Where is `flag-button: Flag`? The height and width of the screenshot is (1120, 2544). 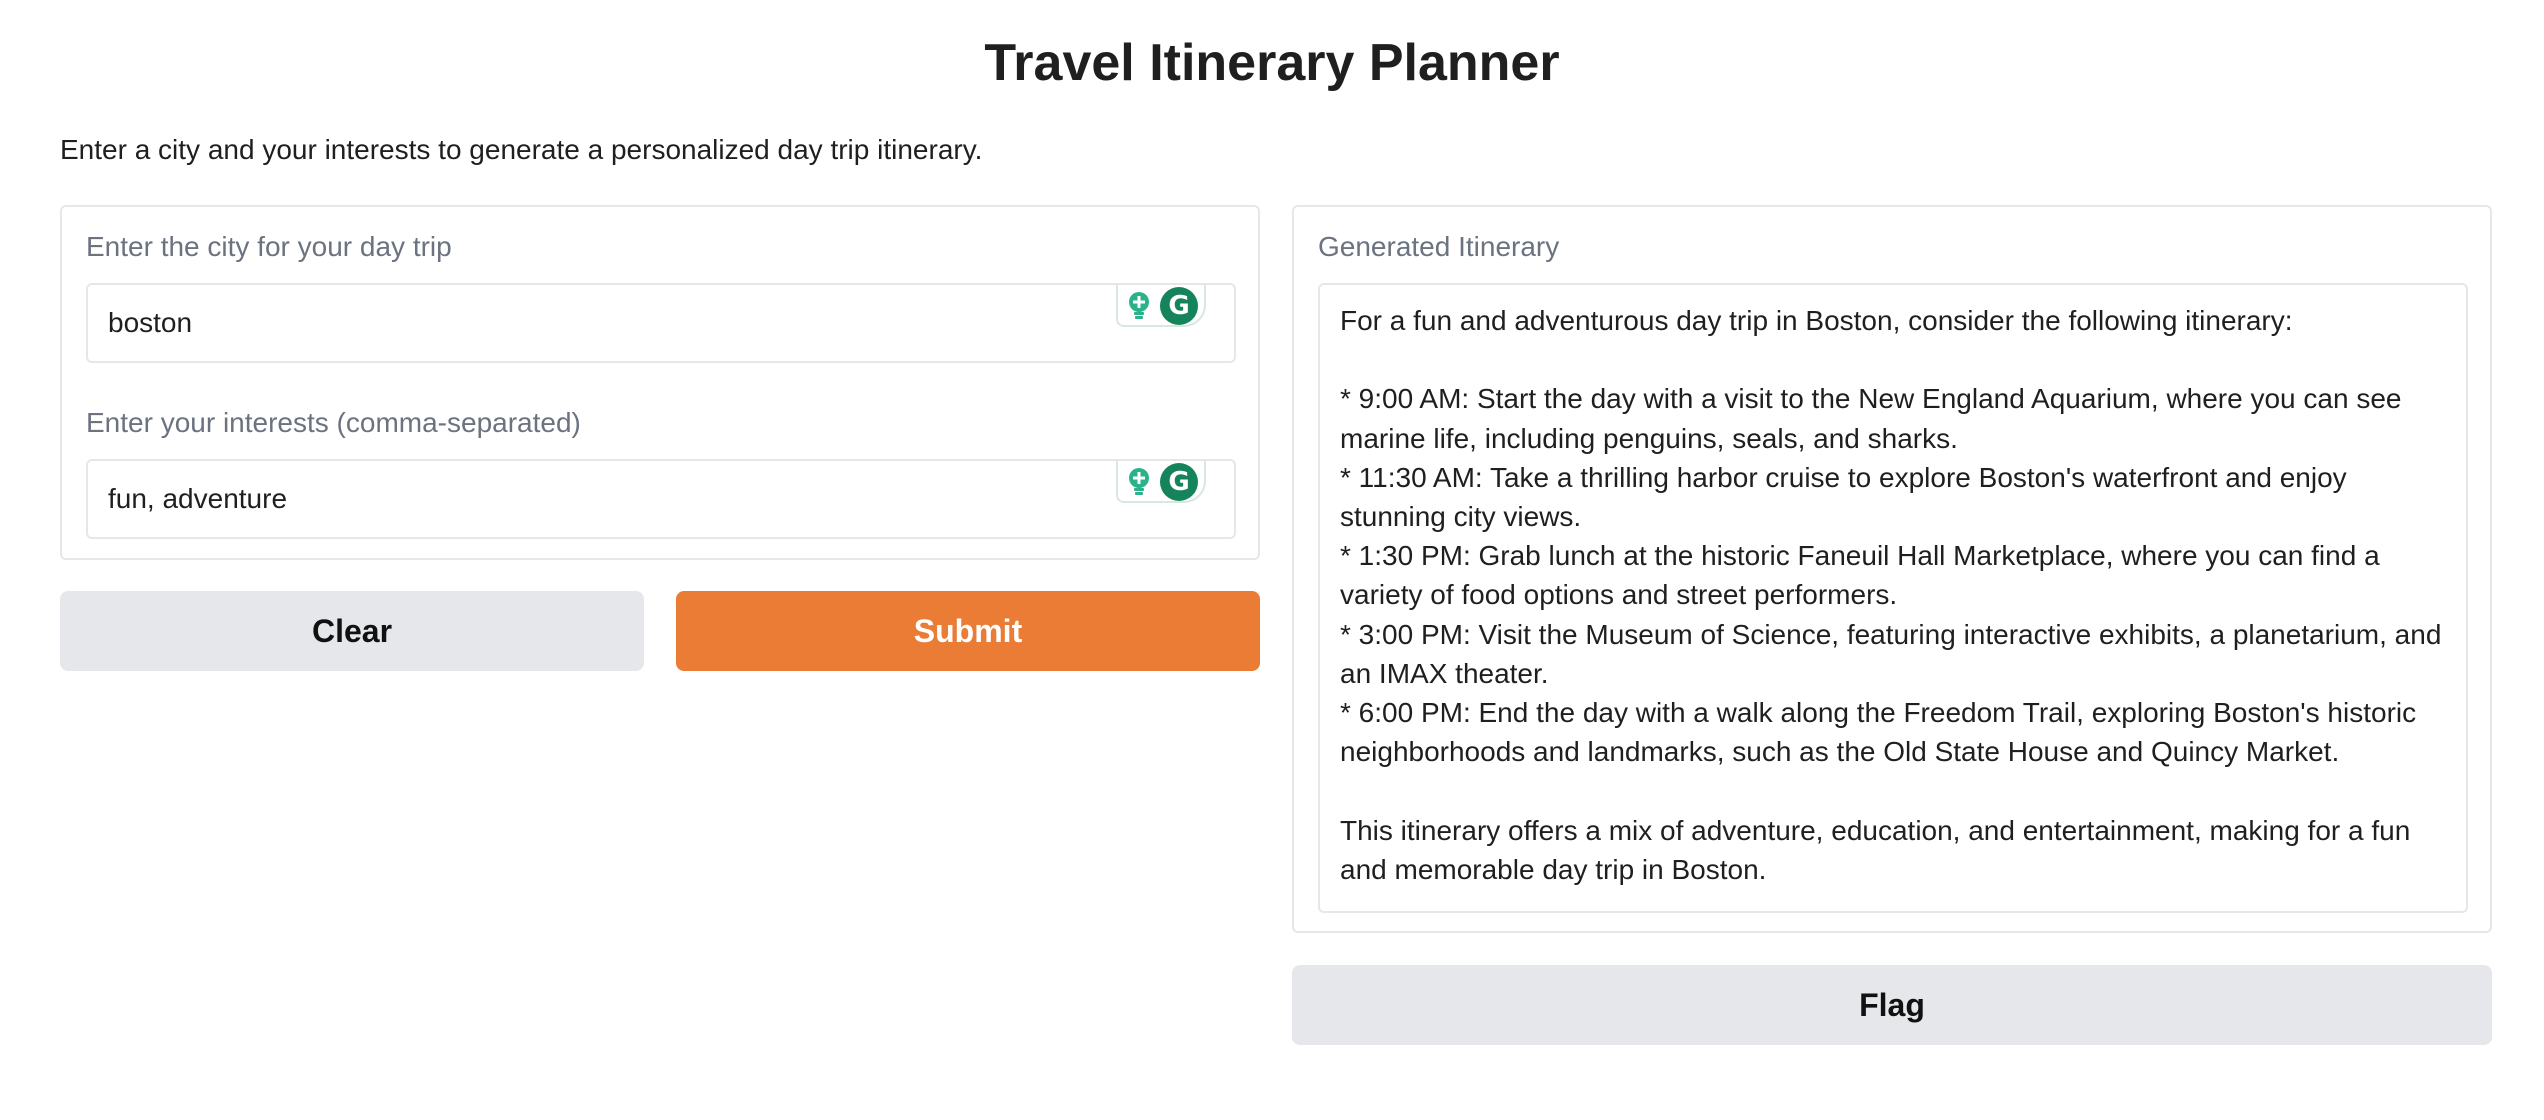 flag-button: Flag is located at coordinates (1892, 1005).